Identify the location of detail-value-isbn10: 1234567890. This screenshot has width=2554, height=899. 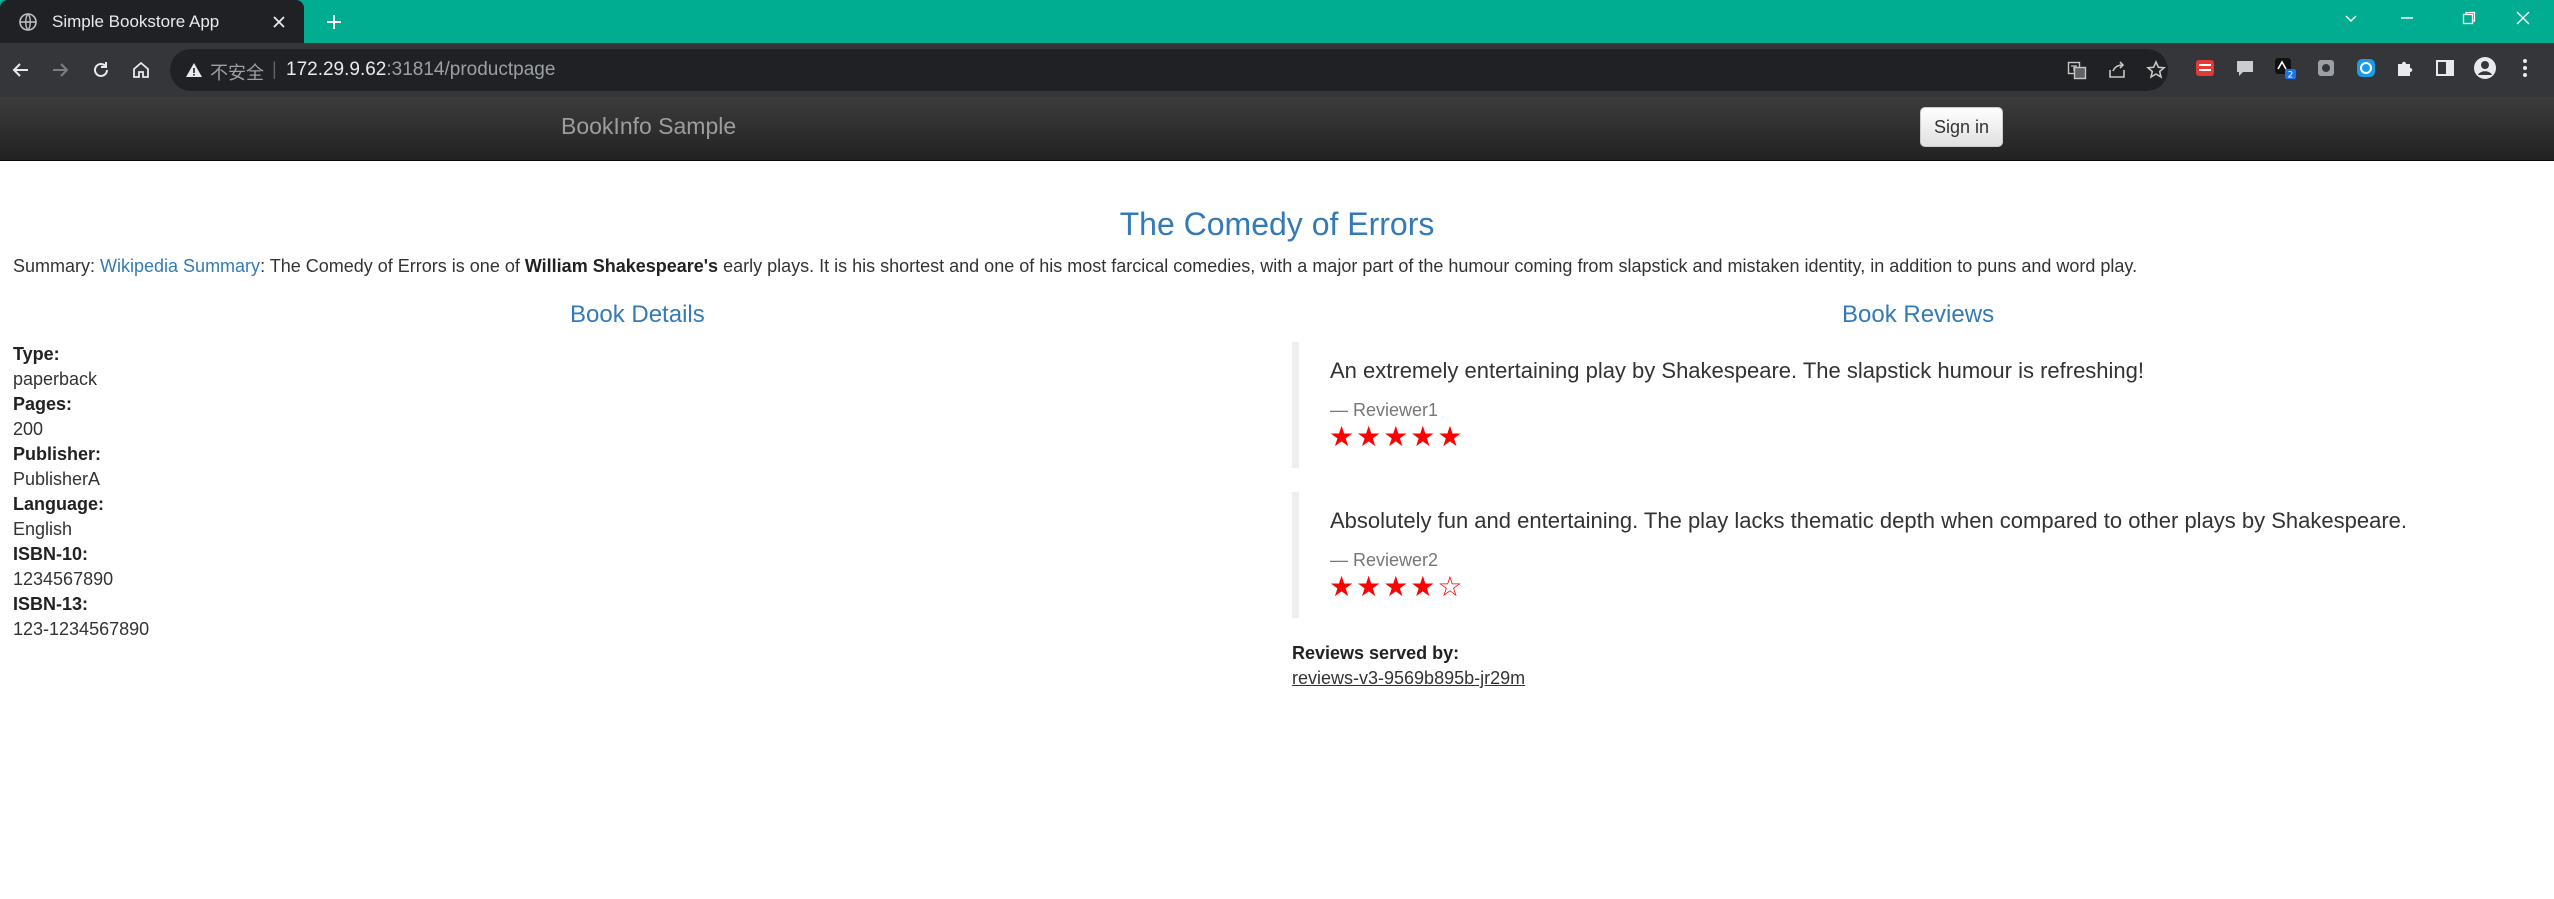
(63, 579).